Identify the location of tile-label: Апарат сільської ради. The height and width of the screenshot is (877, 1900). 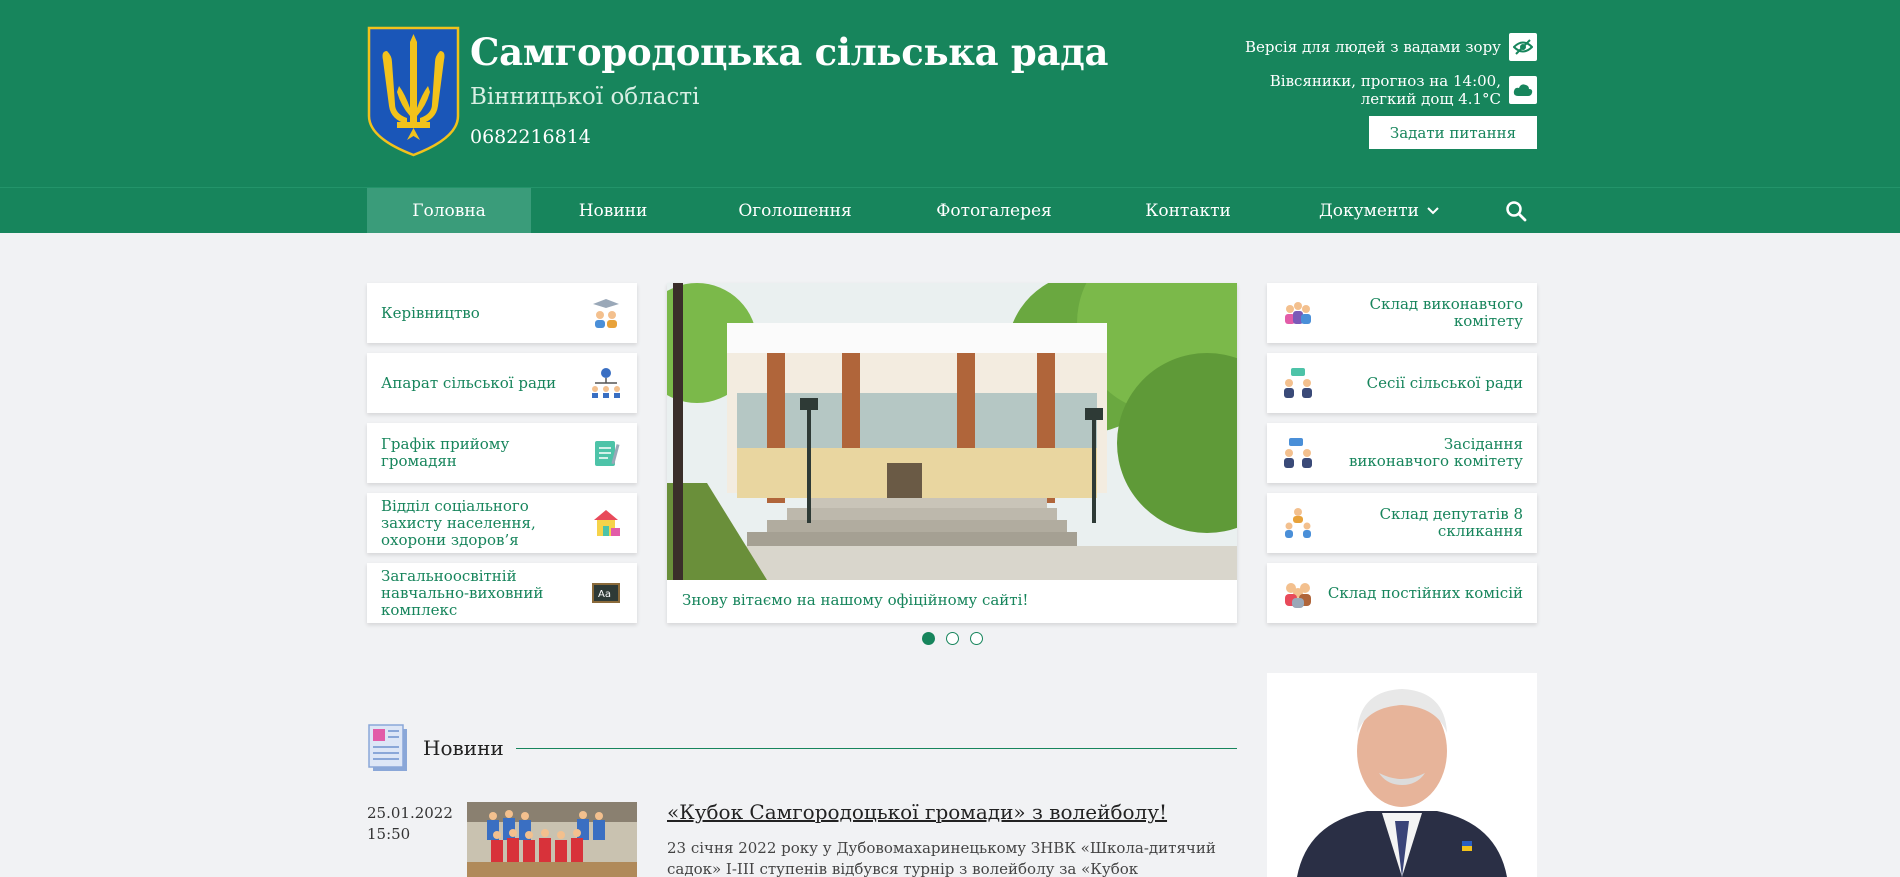
(469, 382).